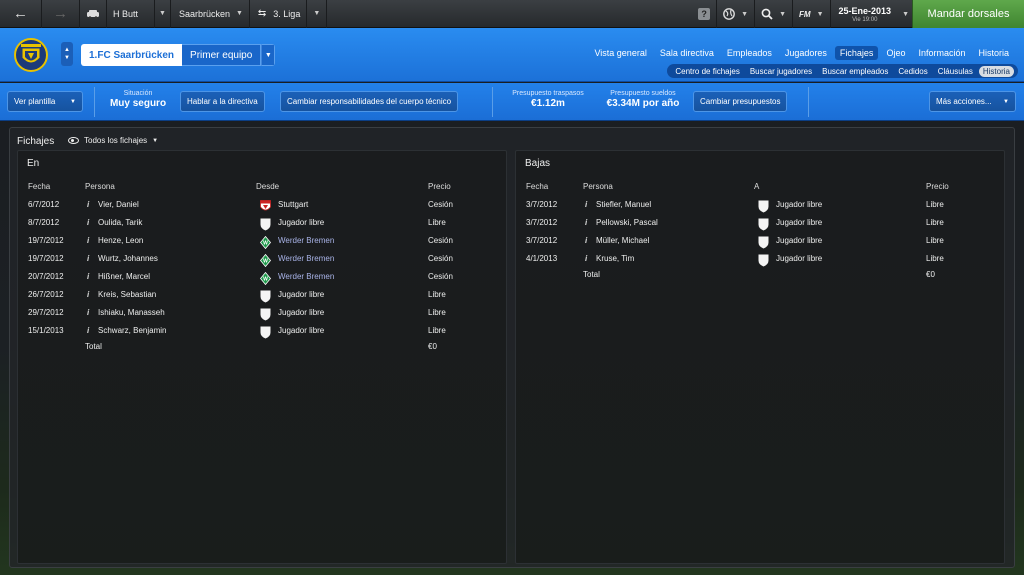 The height and width of the screenshot is (575, 1024). Describe the element at coordinates (124, 276) in the screenshot. I see `row-person: Hißner, Marcel` at that location.